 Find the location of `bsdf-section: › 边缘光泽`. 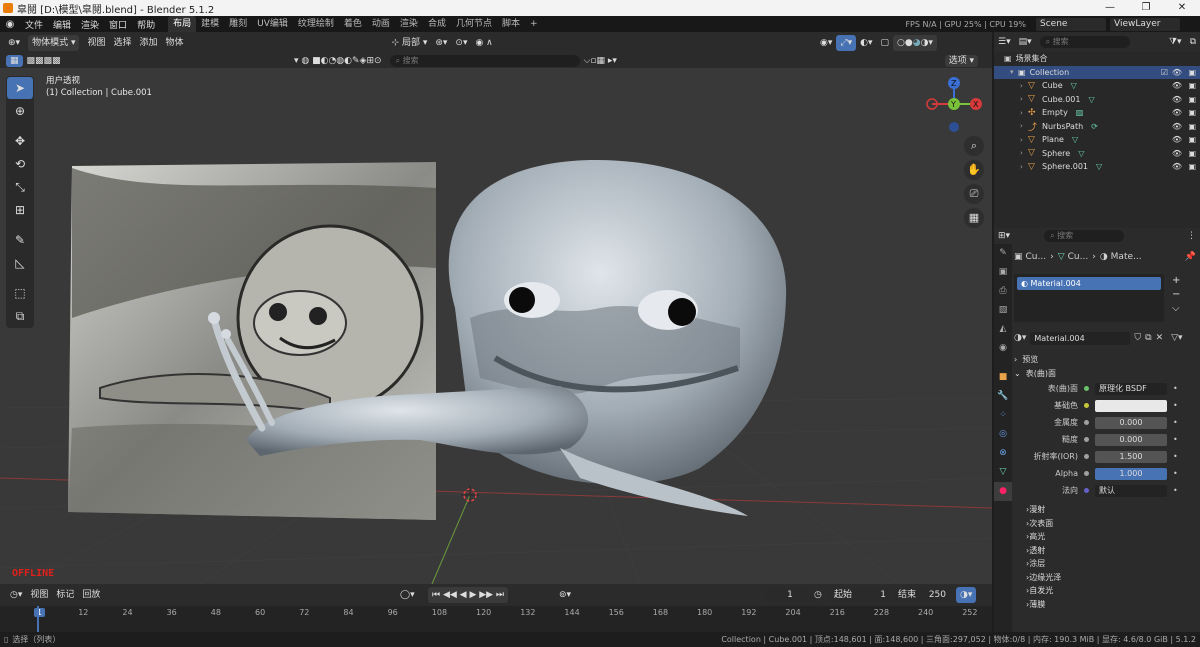

bsdf-section: › 边缘光泽 is located at coordinates (1107, 578).